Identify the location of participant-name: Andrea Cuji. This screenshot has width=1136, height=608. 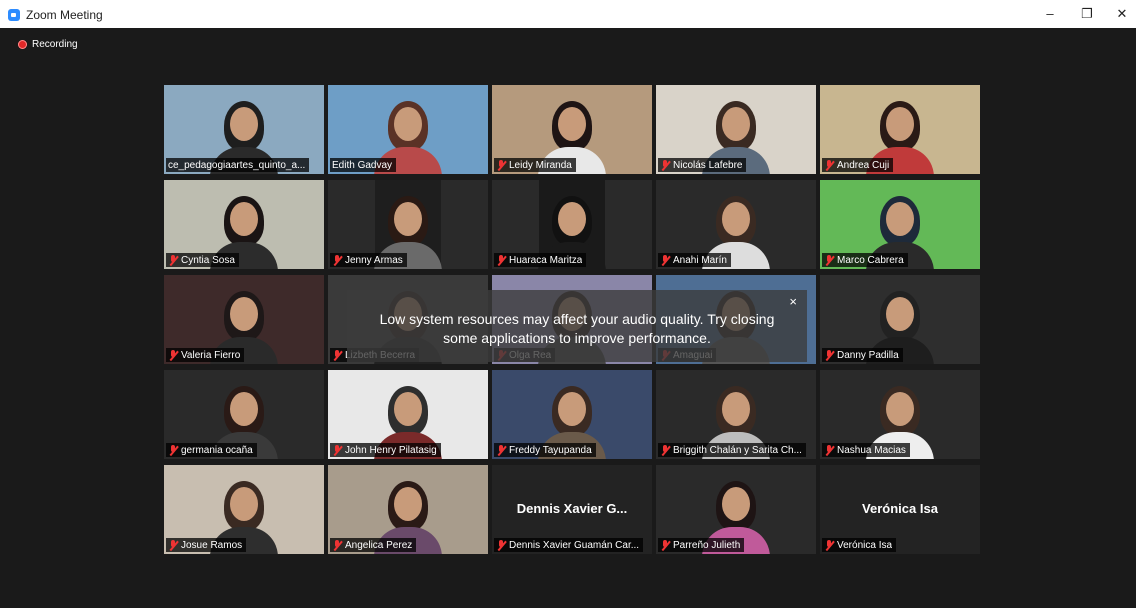
(863, 165).